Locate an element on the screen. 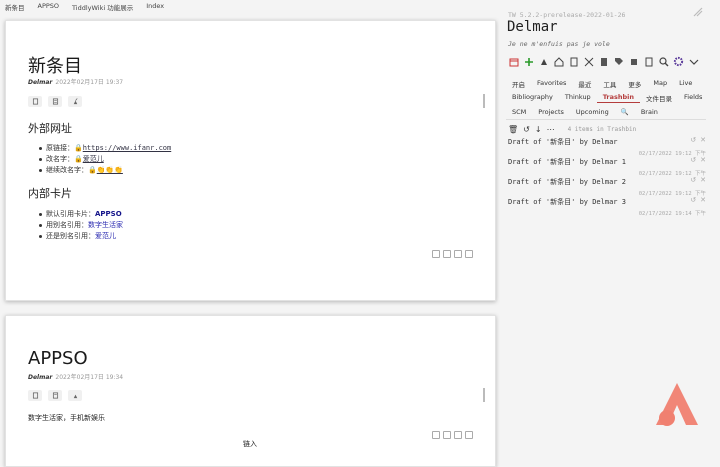  list-item: 继续改名字：🔒👏👏👏 is located at coordinates (104, 170).